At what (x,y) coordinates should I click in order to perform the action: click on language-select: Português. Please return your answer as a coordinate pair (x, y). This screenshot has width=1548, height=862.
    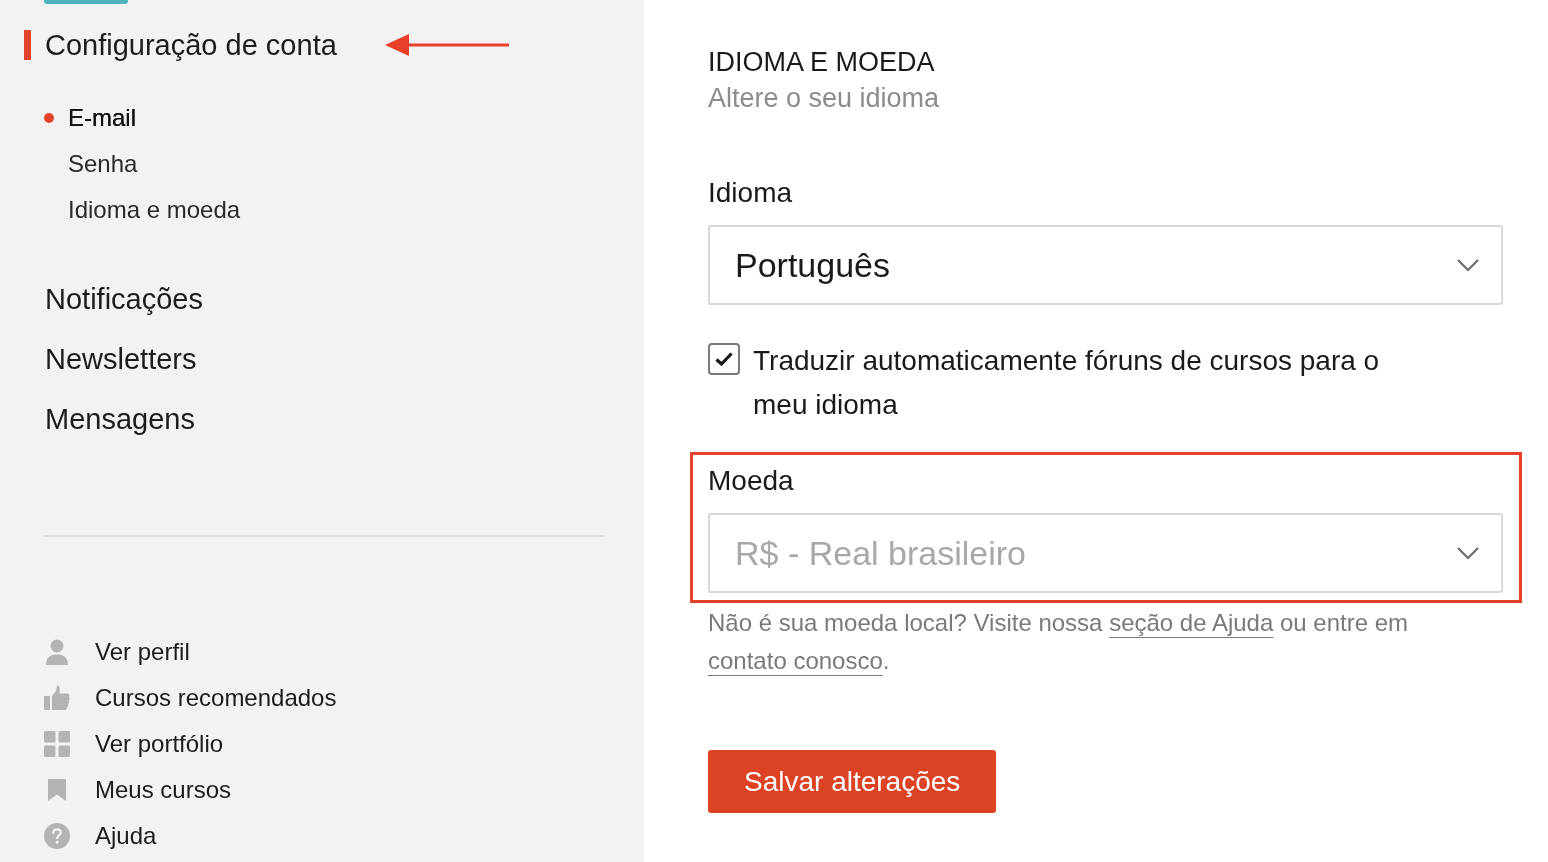
    Looking at the image, I should click on (1105, 265).